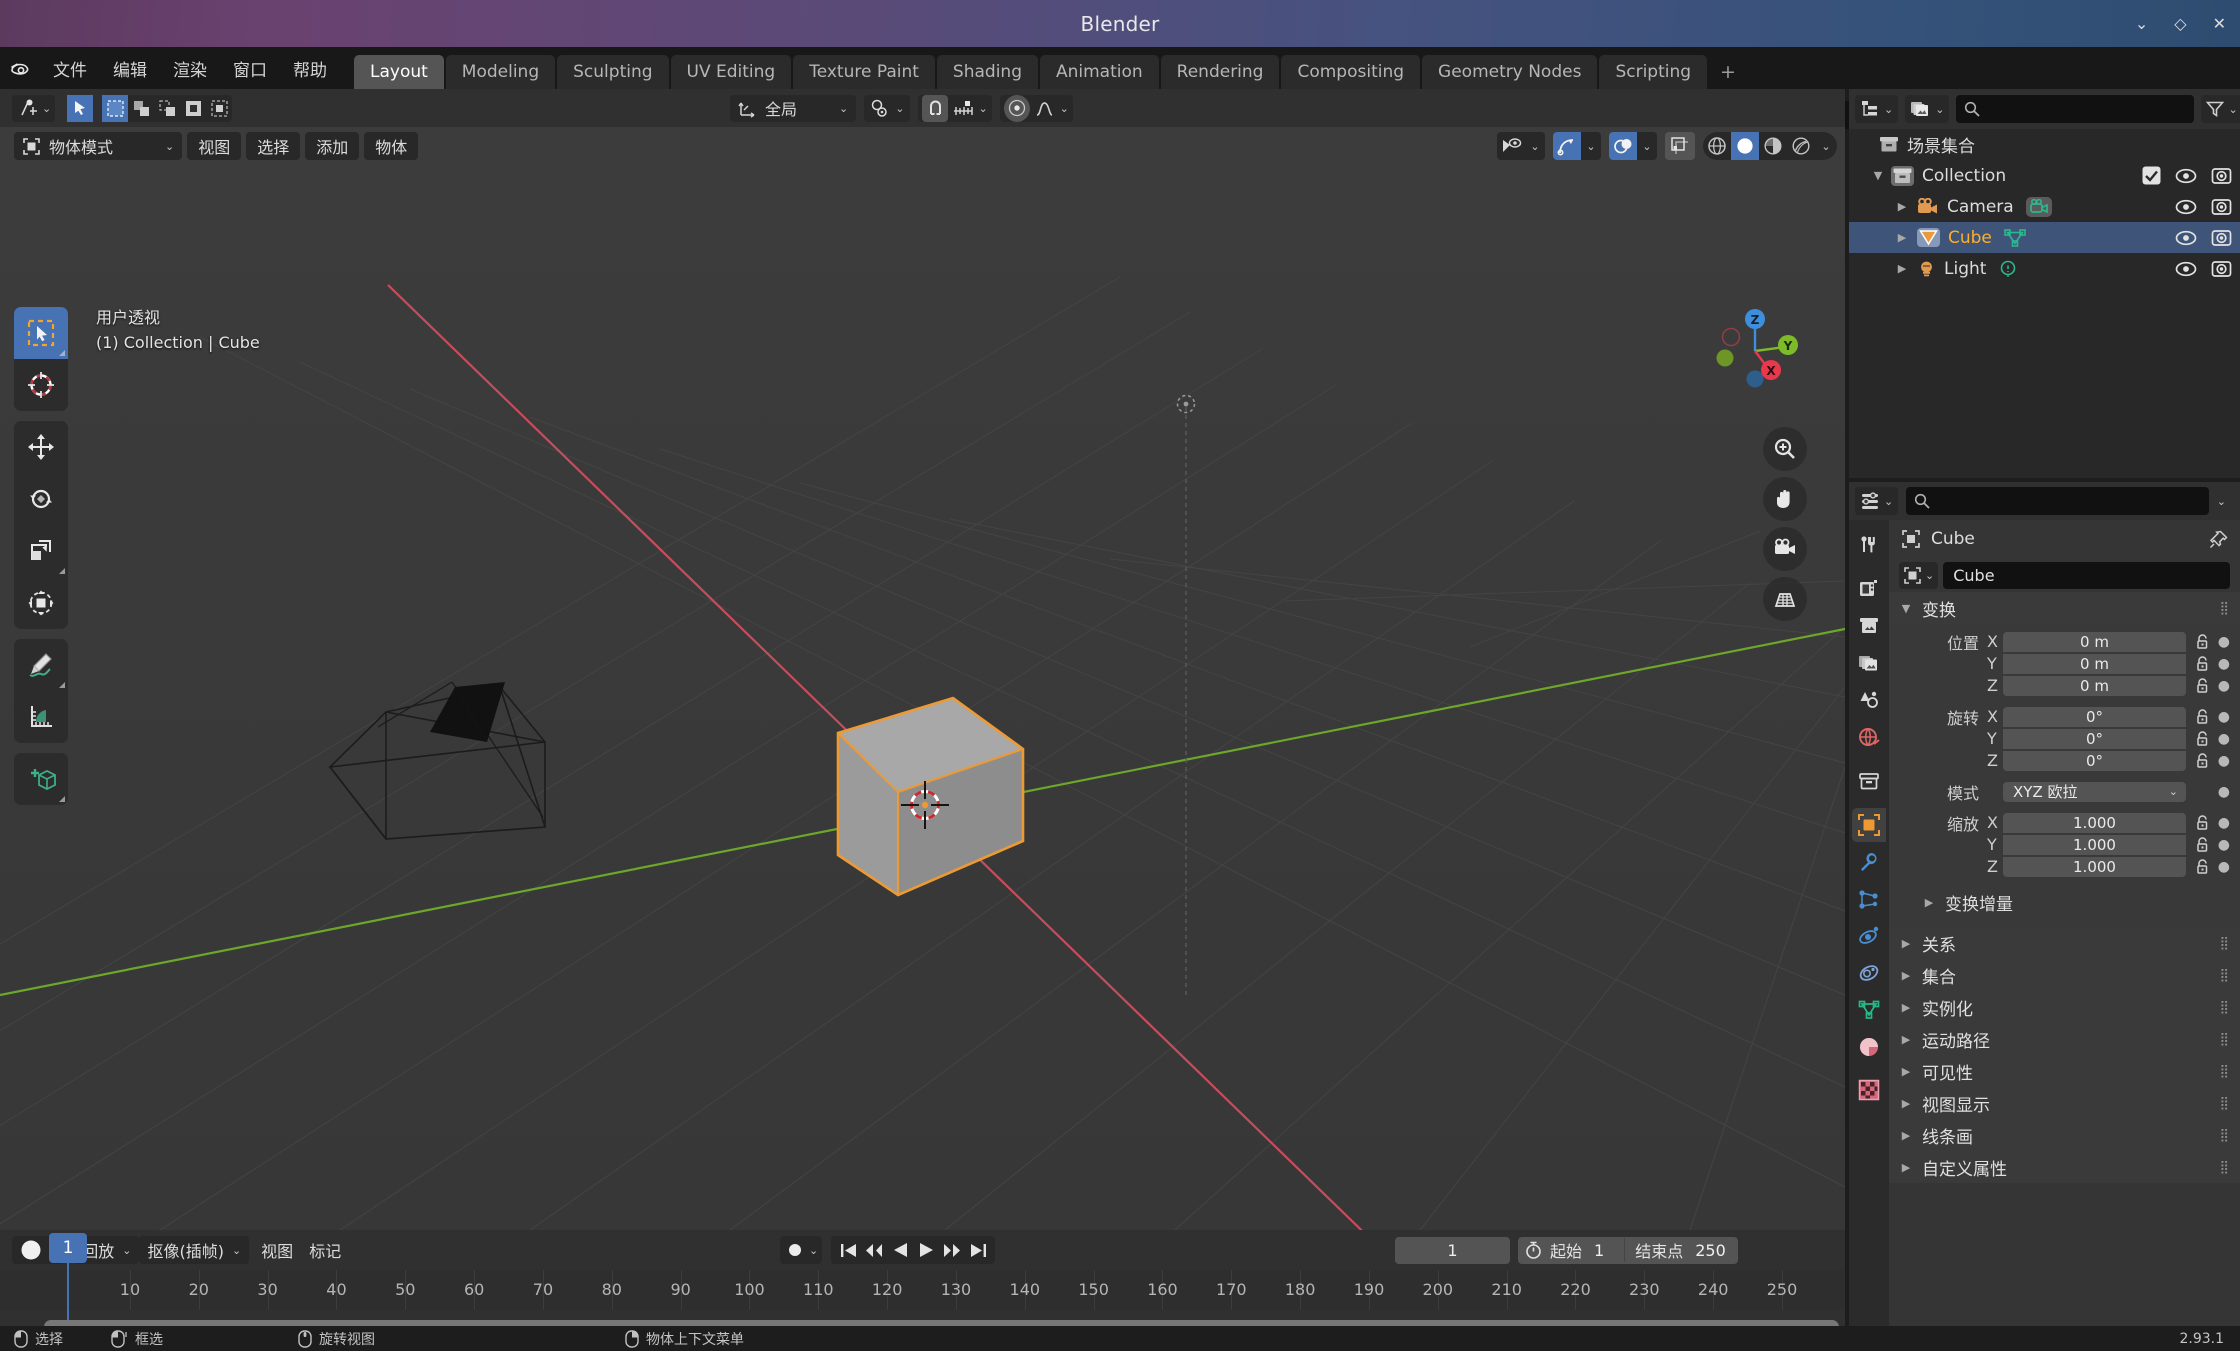 Image resolution: width=2240 pixels, height=1351 pixels. I want to click on transform-tool, so click(41, 603).